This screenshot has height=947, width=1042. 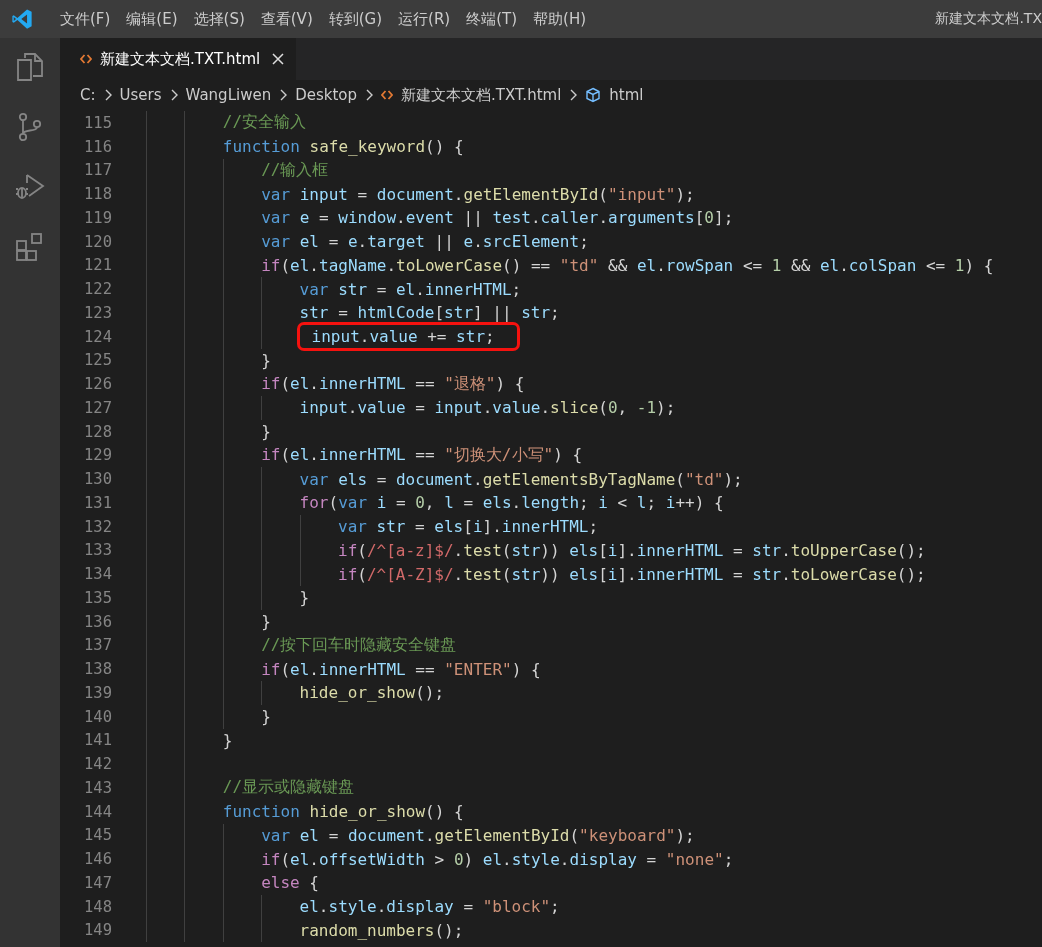 I want to click on line-number: 141, so click(x=97, y=740).